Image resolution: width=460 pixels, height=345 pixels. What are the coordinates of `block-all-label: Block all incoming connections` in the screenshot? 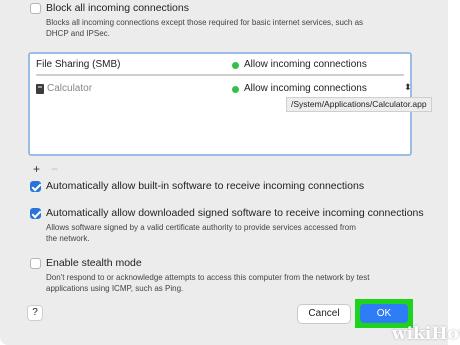 It's located at (117, 8).